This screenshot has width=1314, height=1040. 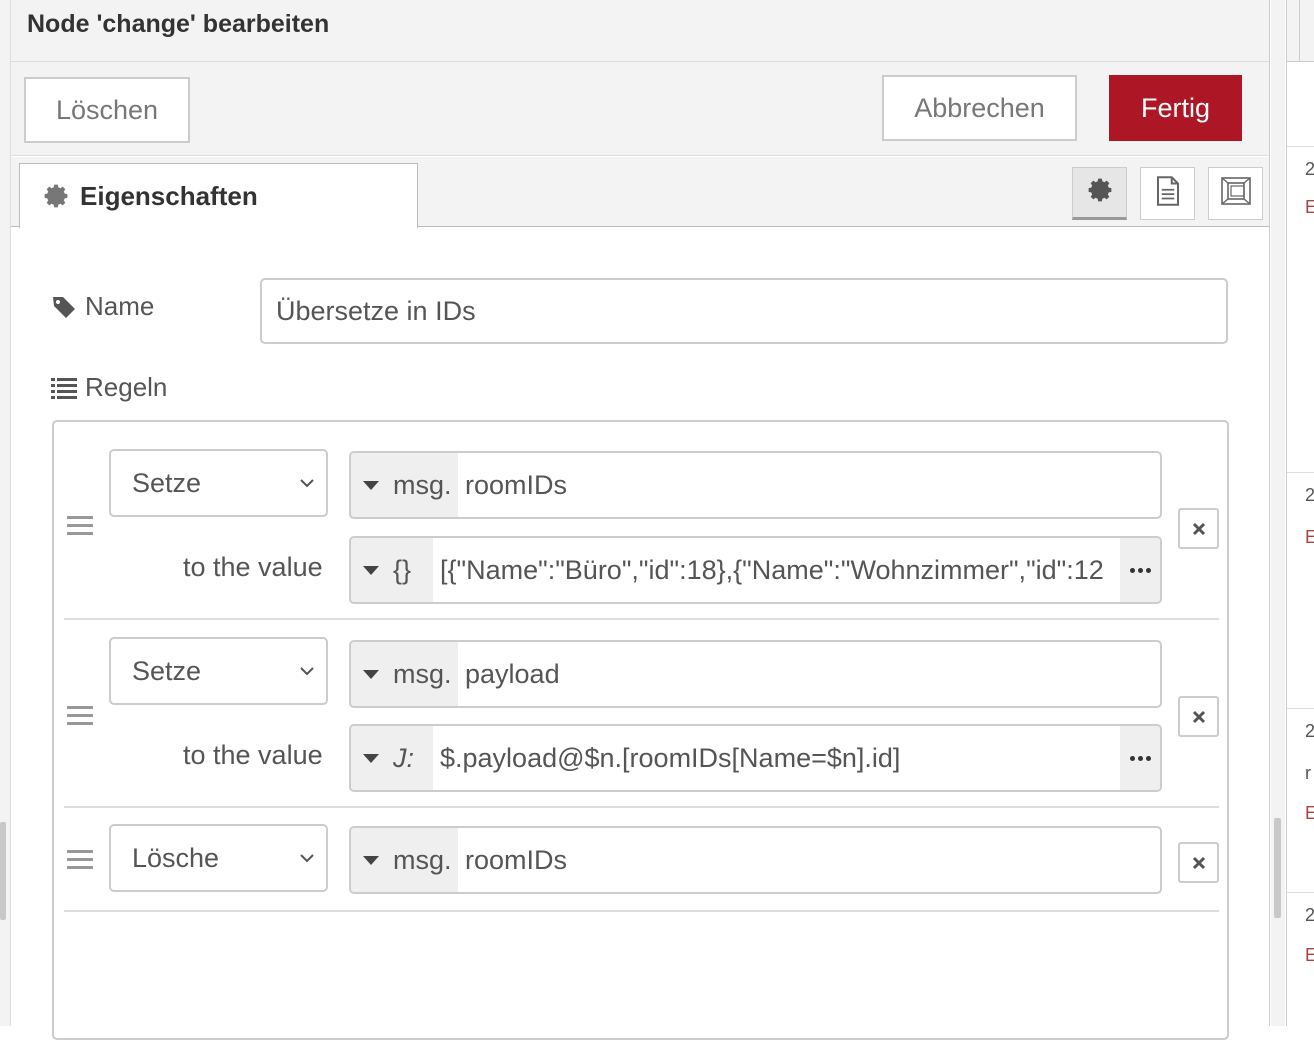 I want to click on jsonata-value: $.payload@$n.[roomIDs[Name=$n].id], so click(x=670, y=757).